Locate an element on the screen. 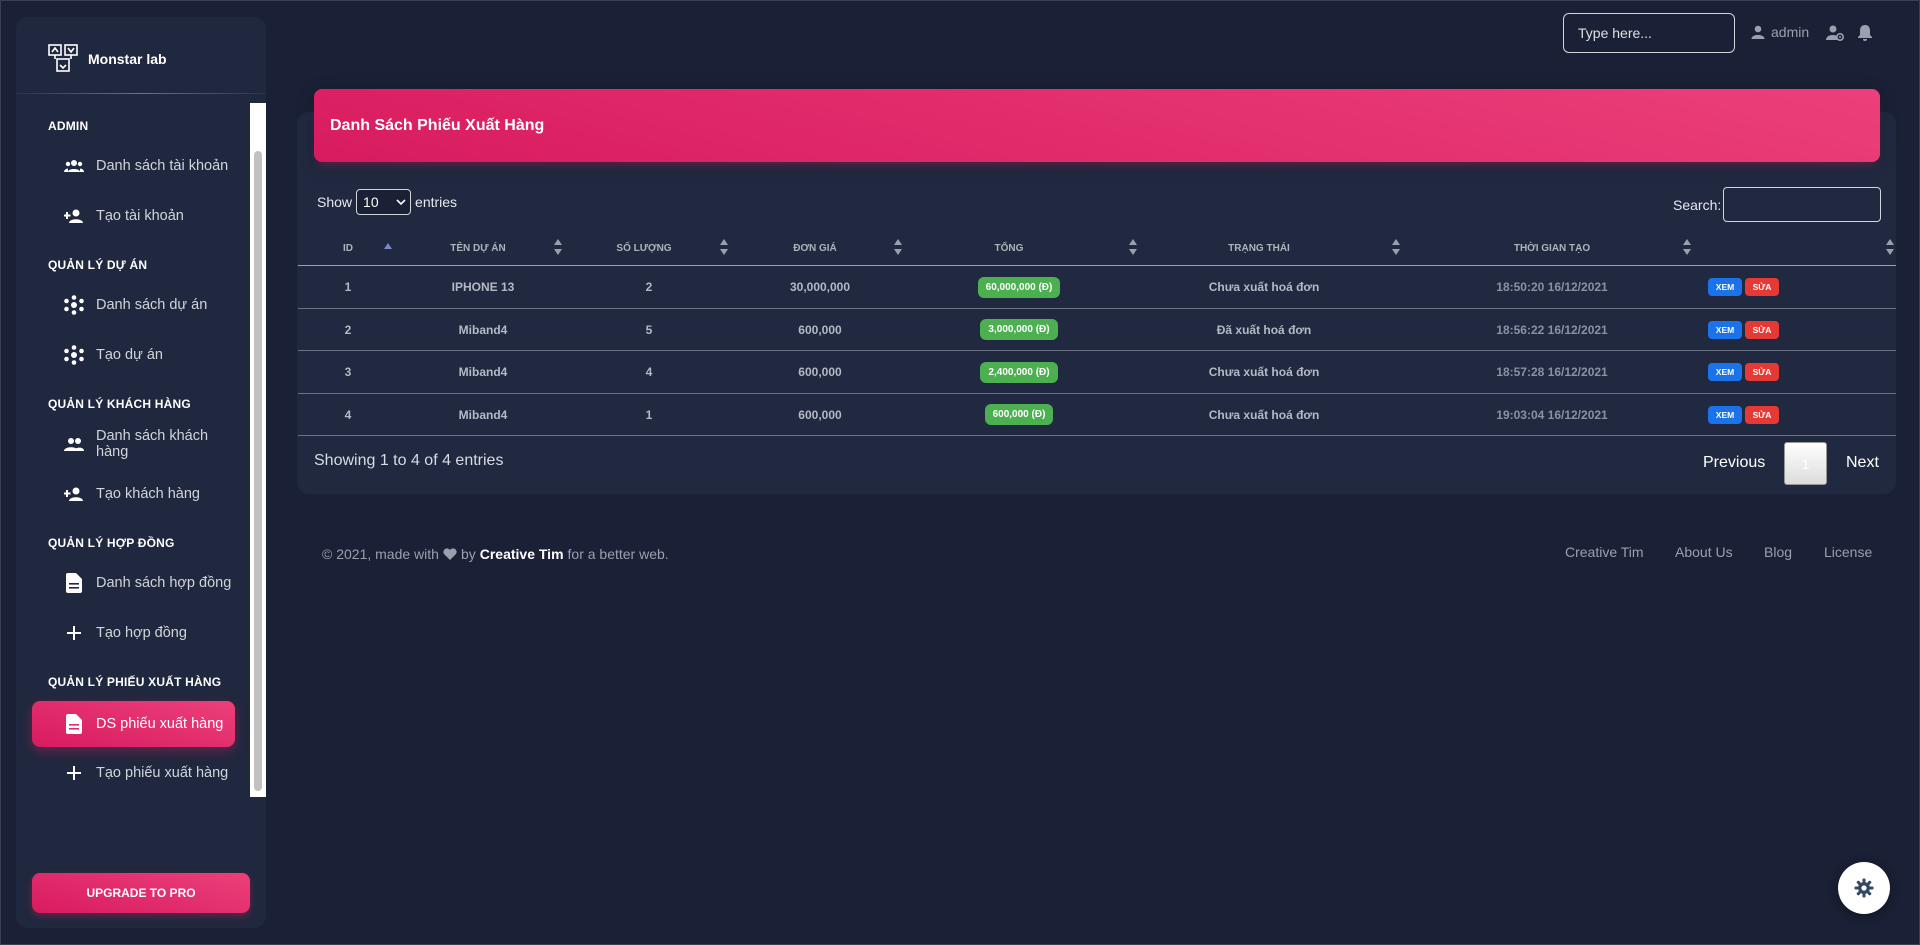  cell-quantity: 4 is located at coordinates (649, 372).